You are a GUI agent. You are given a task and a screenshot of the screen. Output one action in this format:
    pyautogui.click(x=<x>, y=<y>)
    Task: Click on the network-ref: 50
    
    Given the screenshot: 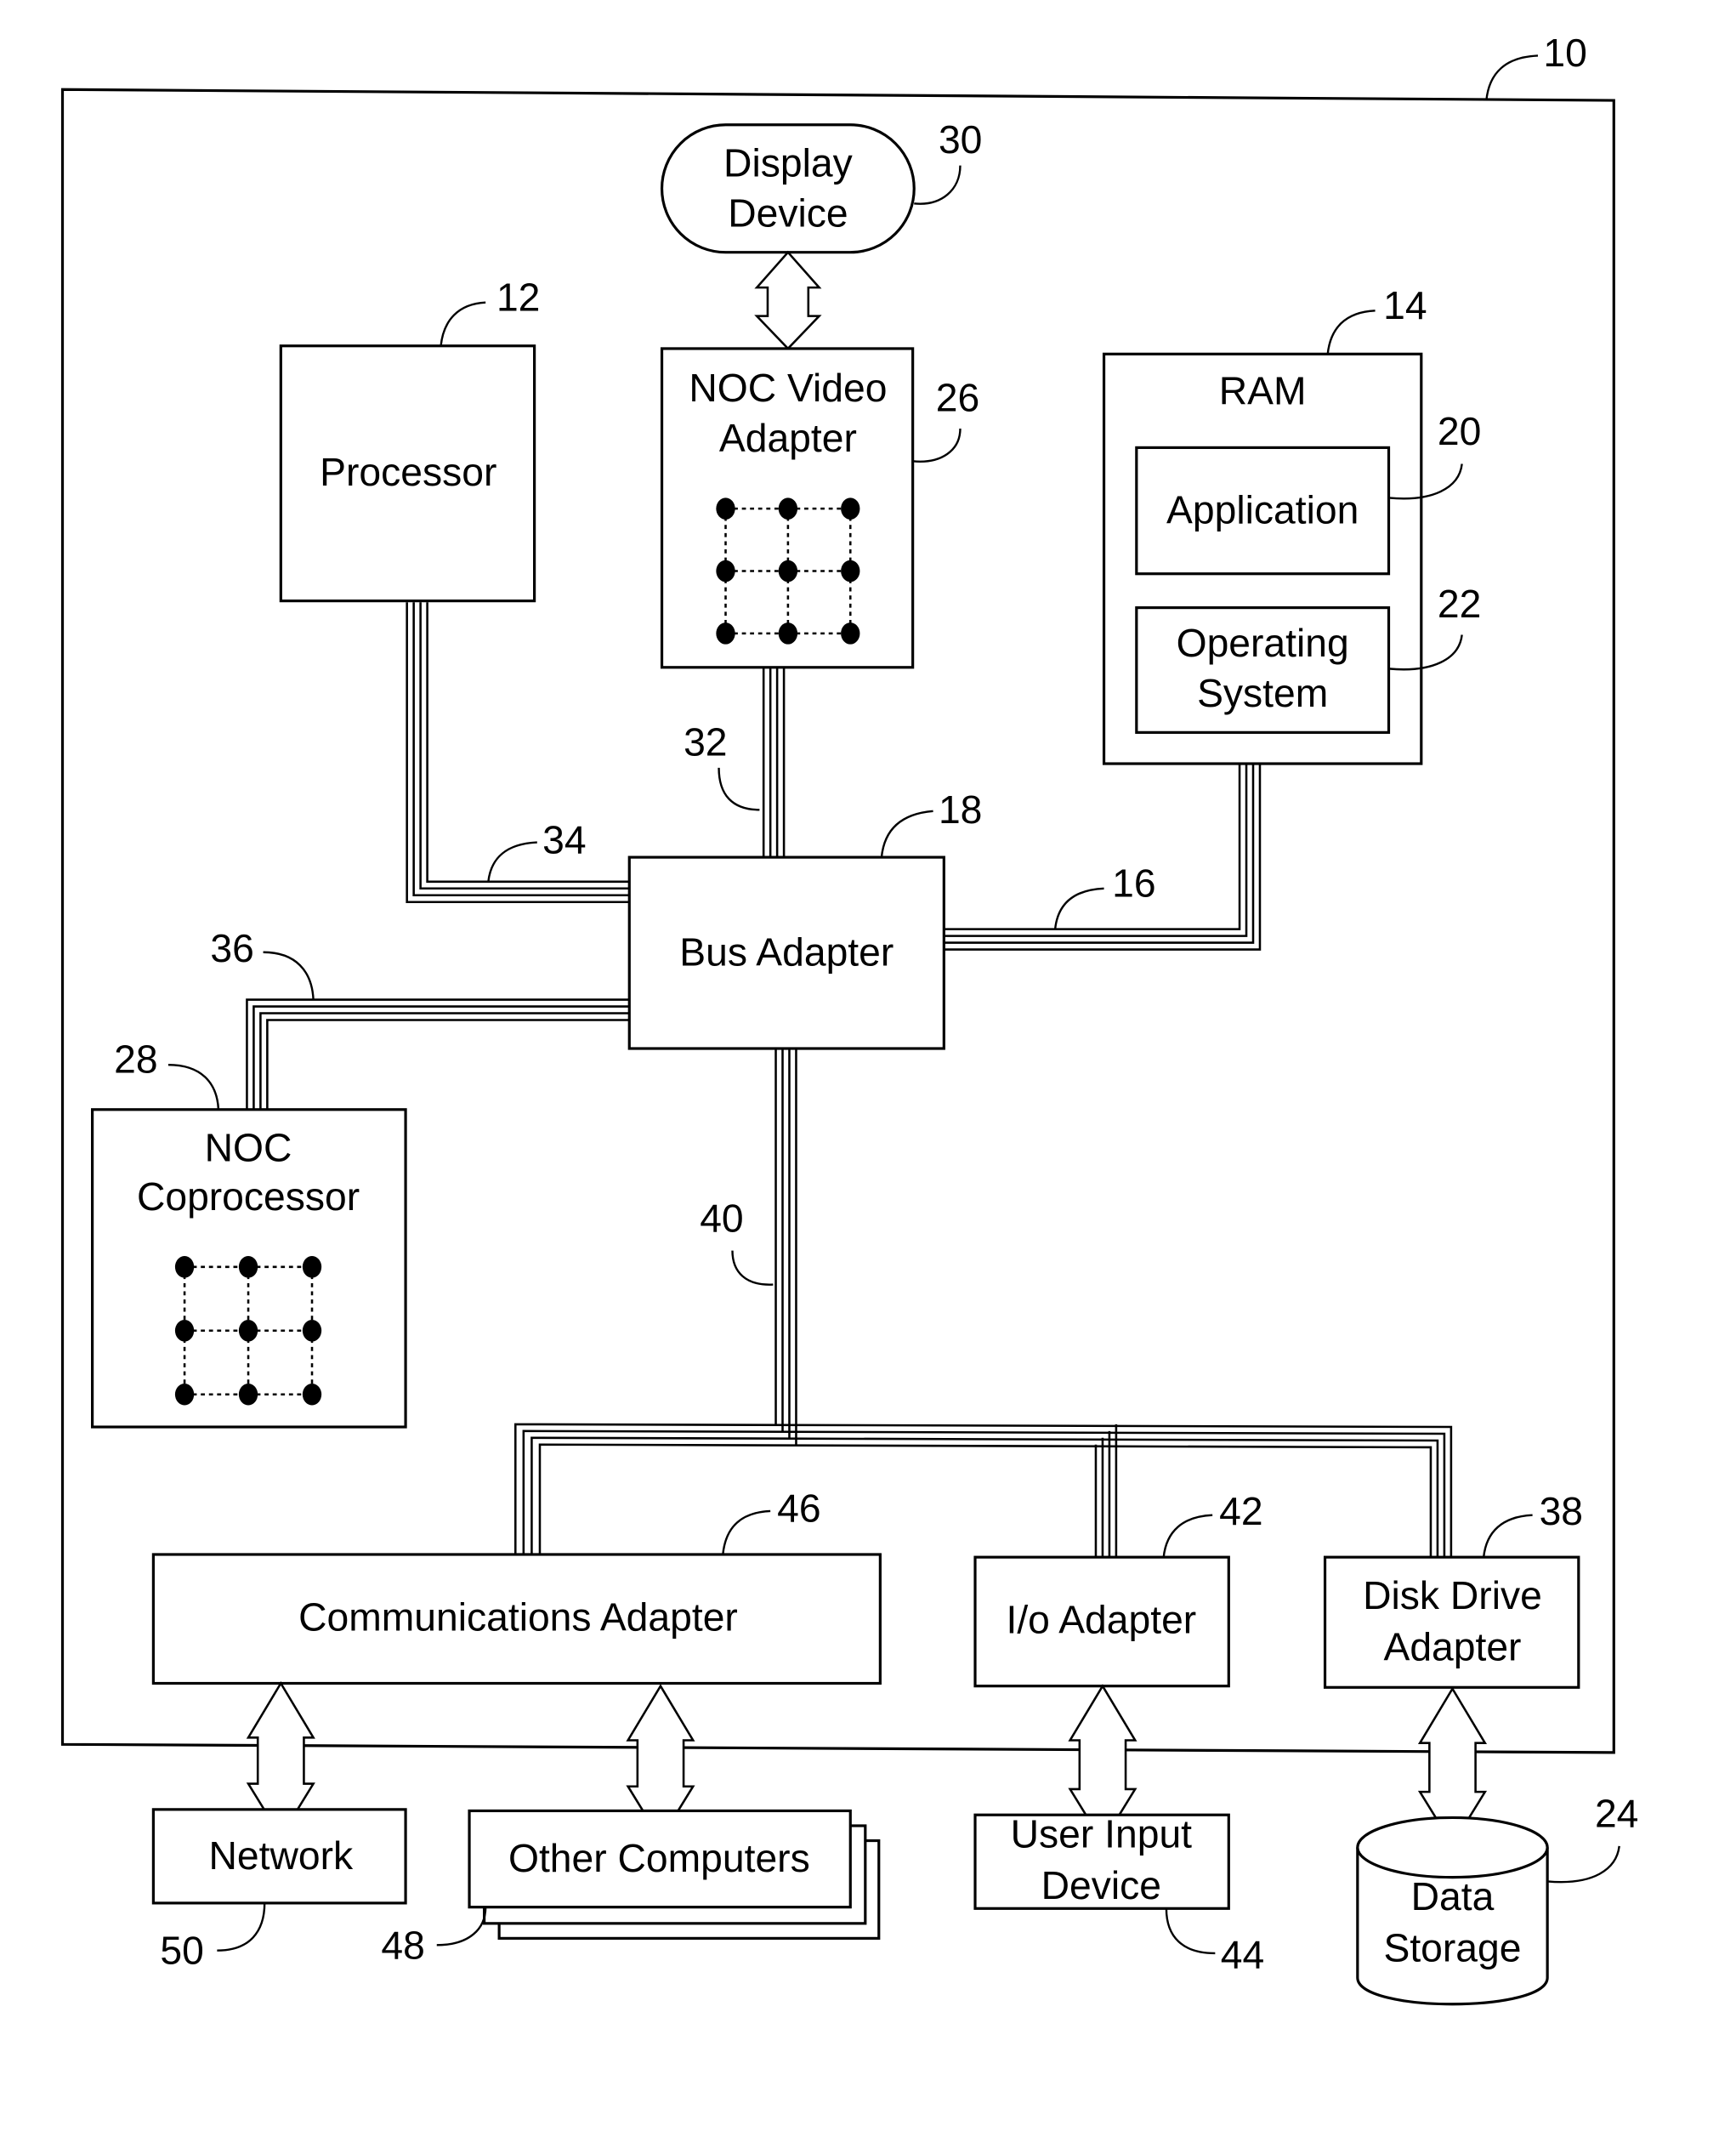 What is the action you would take?
    pyautogui.click(x=182, y=1951)
    